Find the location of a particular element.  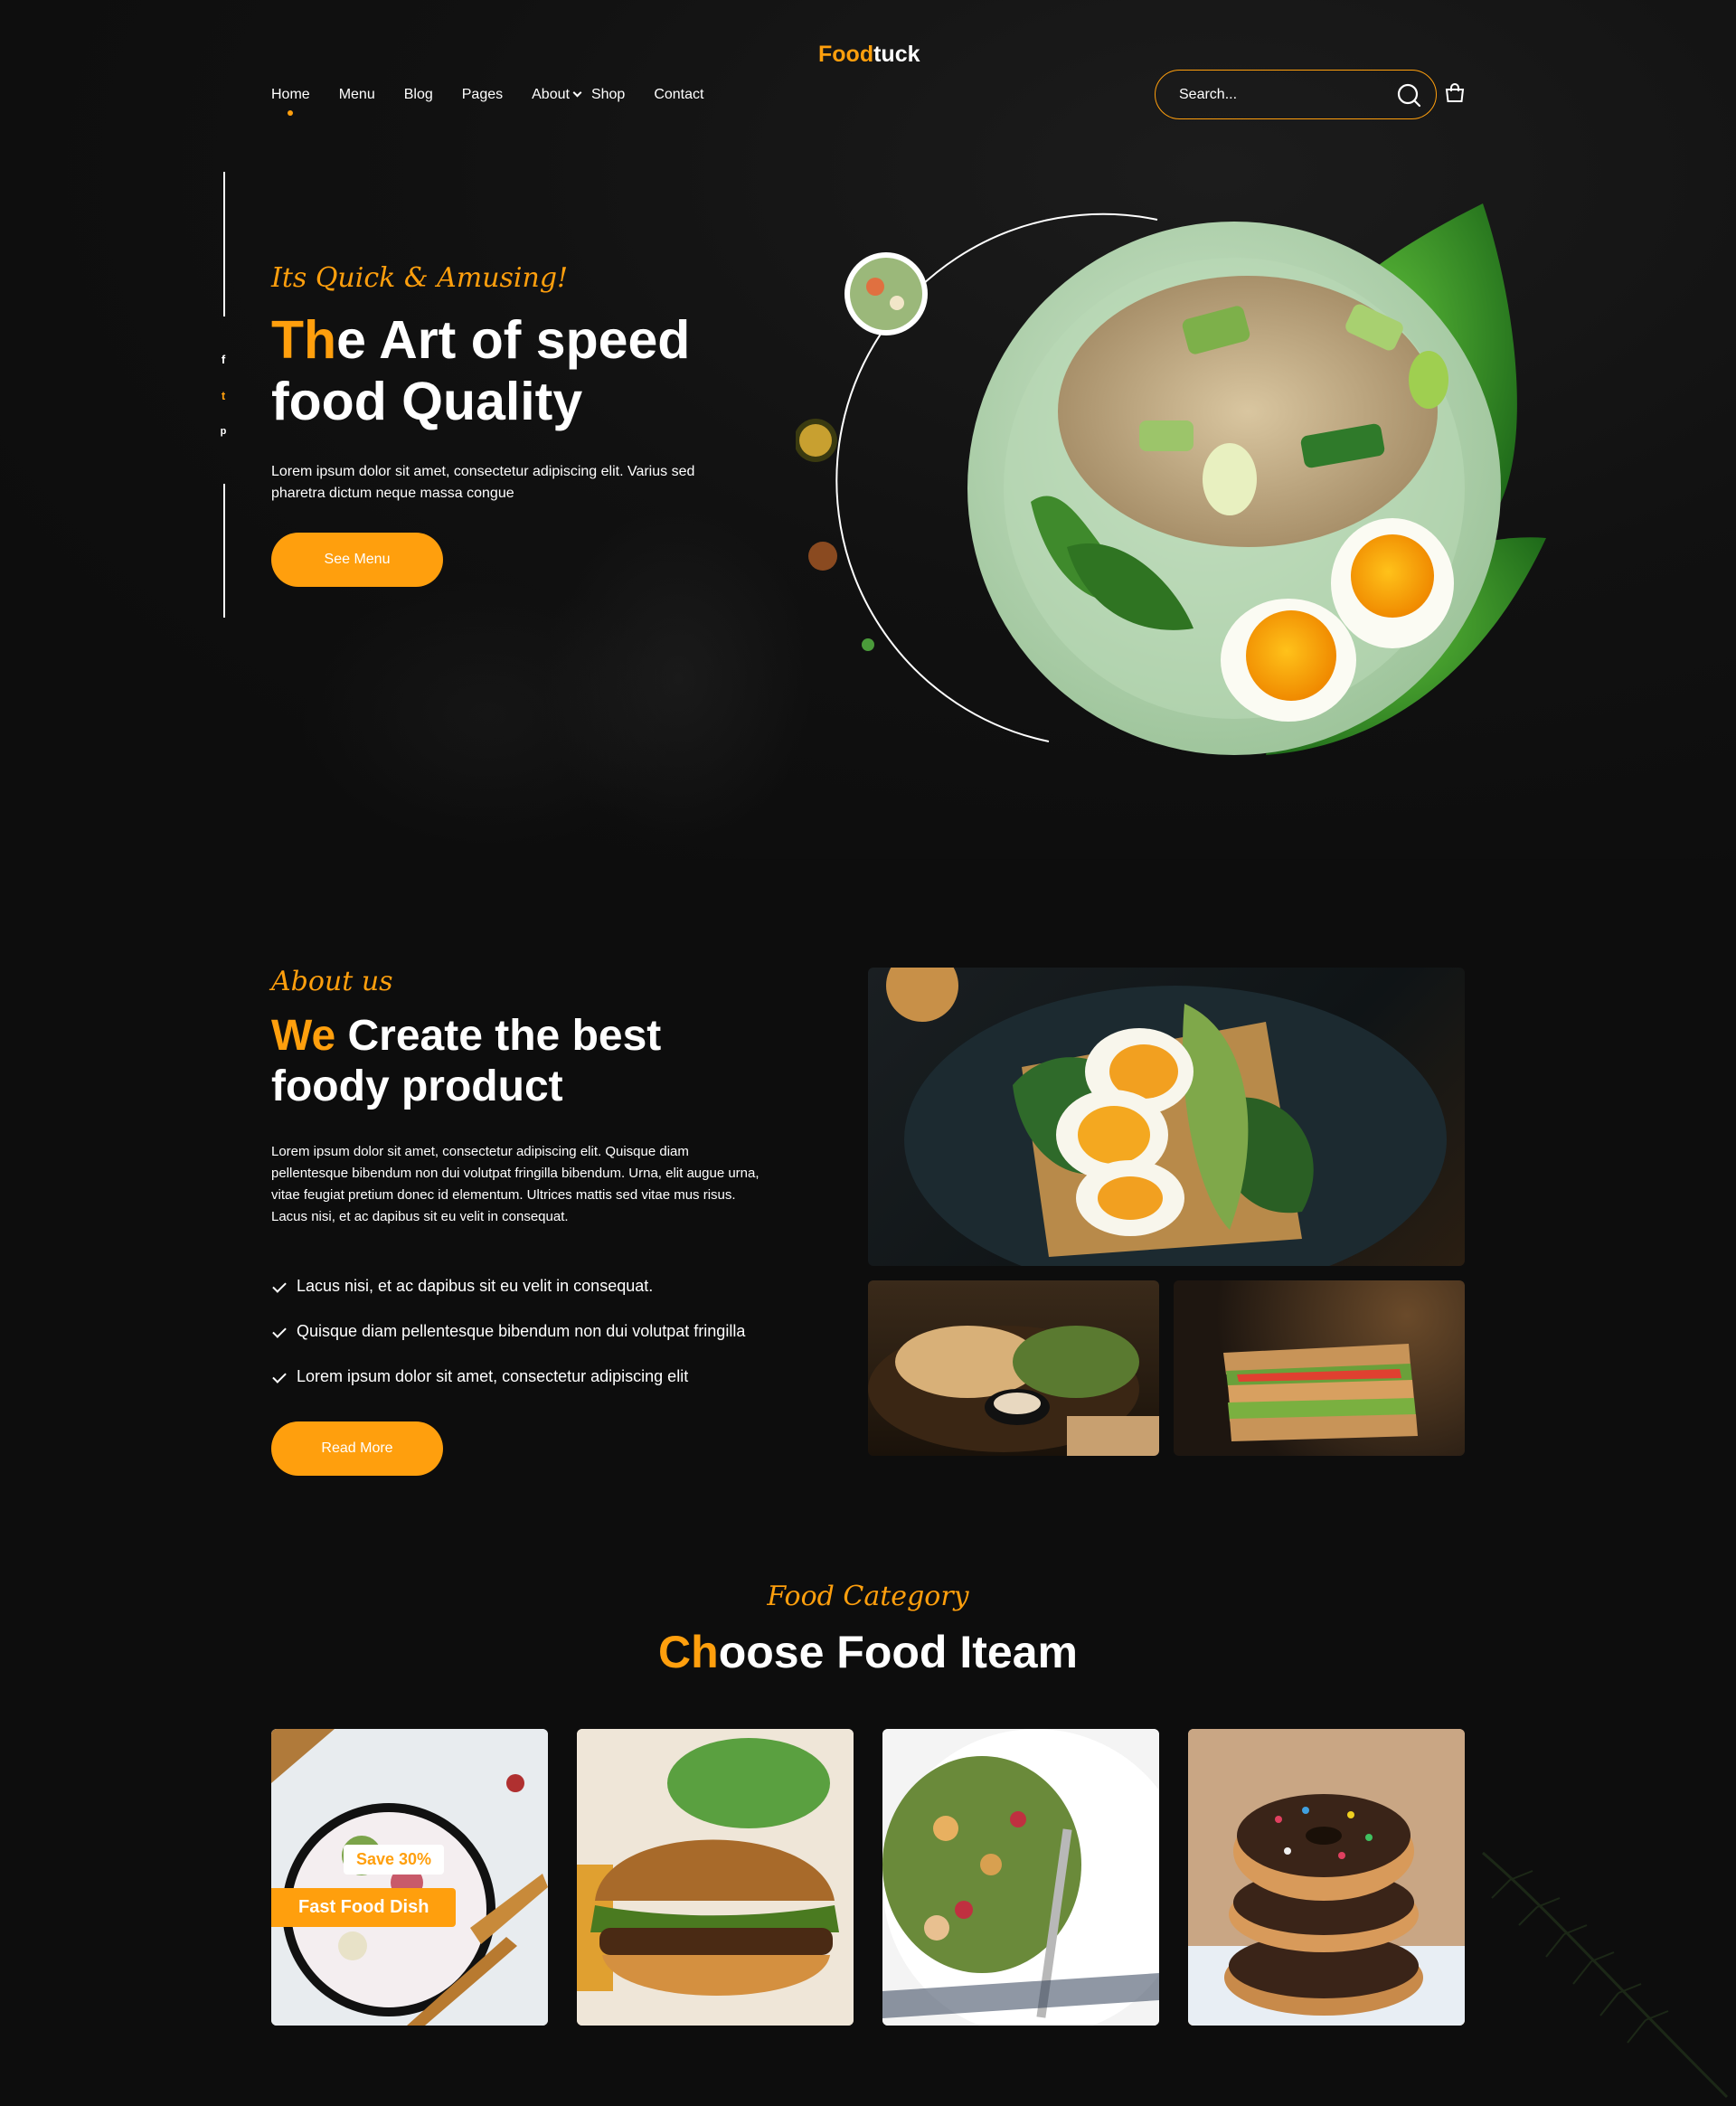

hero-title: The Art of speed food Quality is located at coordinates (524, 370).